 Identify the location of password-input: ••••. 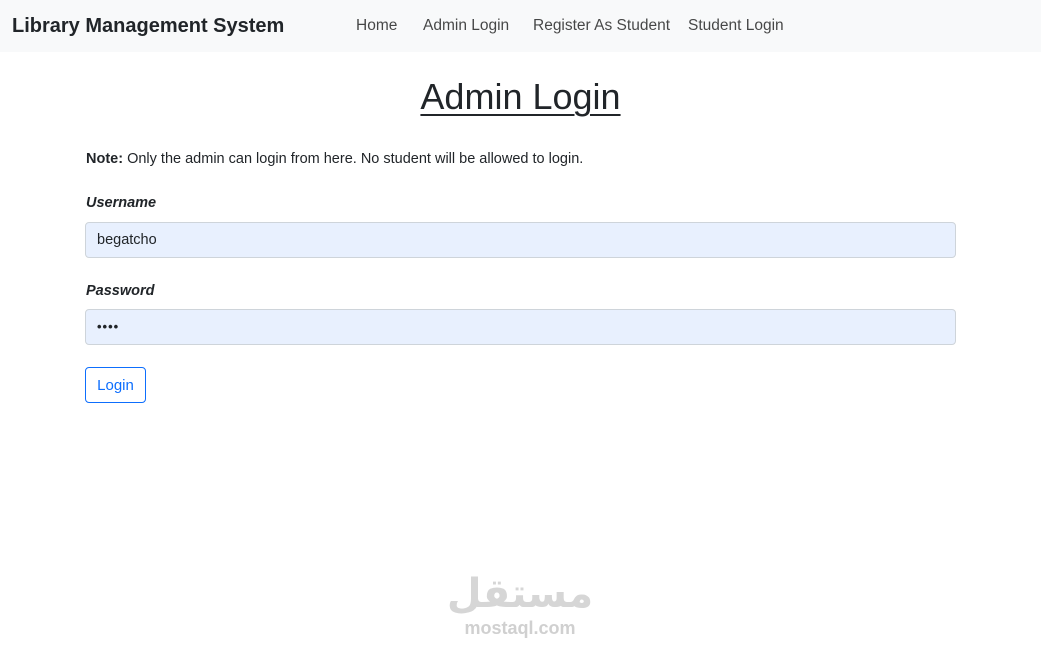
(520, 327).